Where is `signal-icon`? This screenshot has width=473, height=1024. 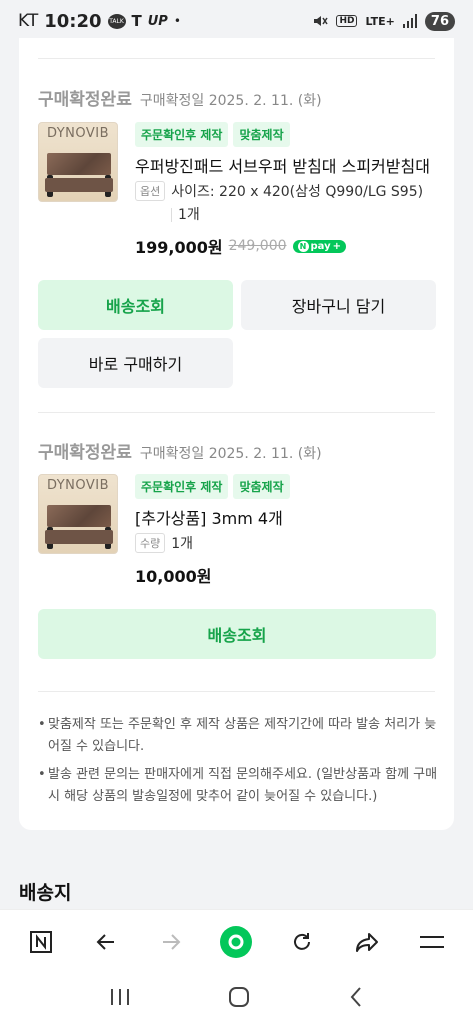
signal-icon is located at coordinates (409, 21).